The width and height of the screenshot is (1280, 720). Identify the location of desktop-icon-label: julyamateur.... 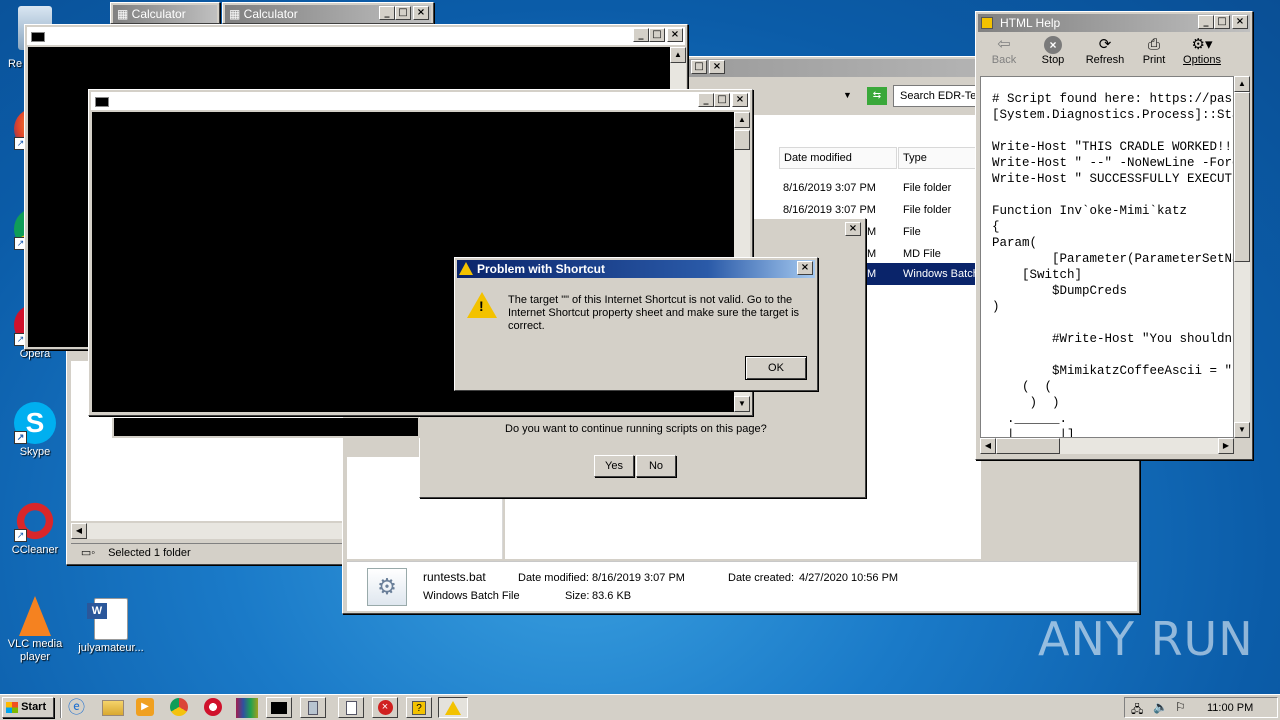
(111, 648).